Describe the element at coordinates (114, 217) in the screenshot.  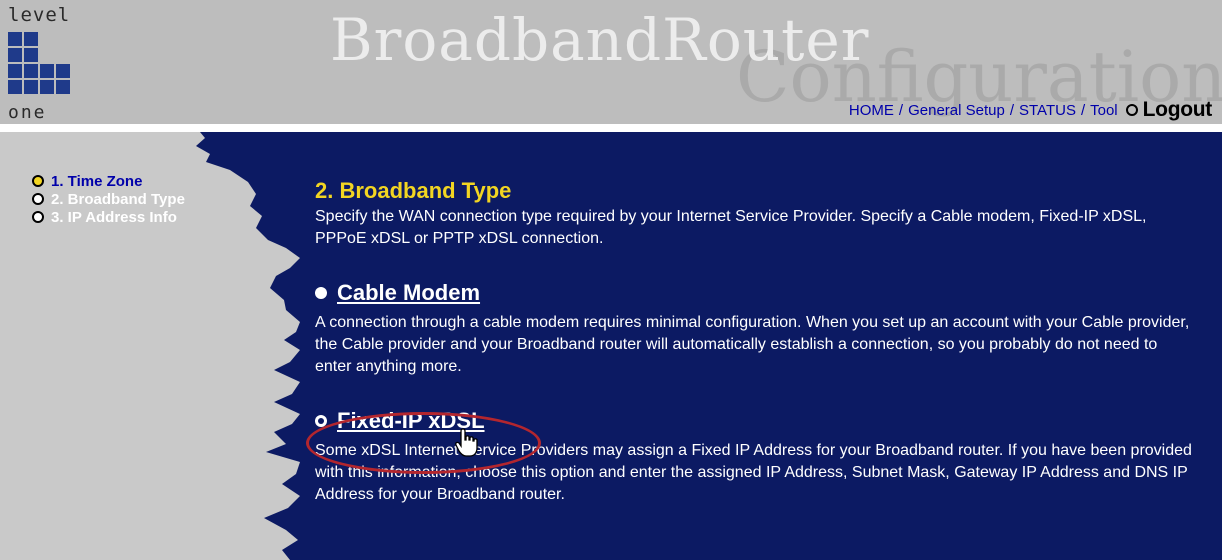
I see `sidebar-item-label: 3. IP Address Info` at that location.